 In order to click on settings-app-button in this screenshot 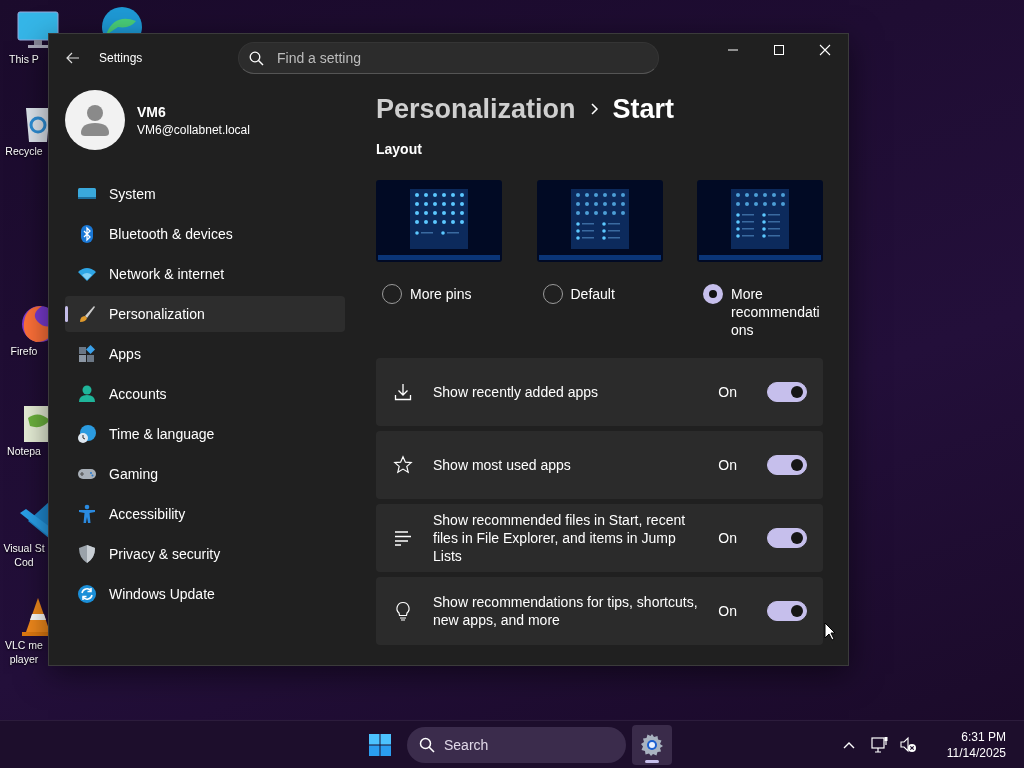, I will do `click(652, 744)`.